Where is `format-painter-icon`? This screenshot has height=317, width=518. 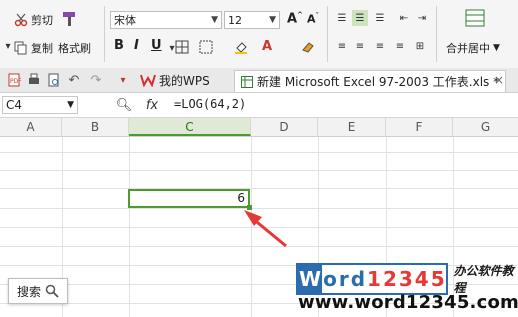 format-painter-icon is located at coordinates (70, 19).